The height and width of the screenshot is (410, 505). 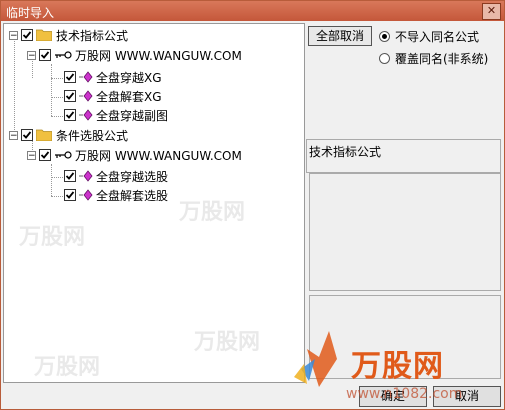 I want to click on node-label: 全盘穿越副图, so click(x=132, y=115).